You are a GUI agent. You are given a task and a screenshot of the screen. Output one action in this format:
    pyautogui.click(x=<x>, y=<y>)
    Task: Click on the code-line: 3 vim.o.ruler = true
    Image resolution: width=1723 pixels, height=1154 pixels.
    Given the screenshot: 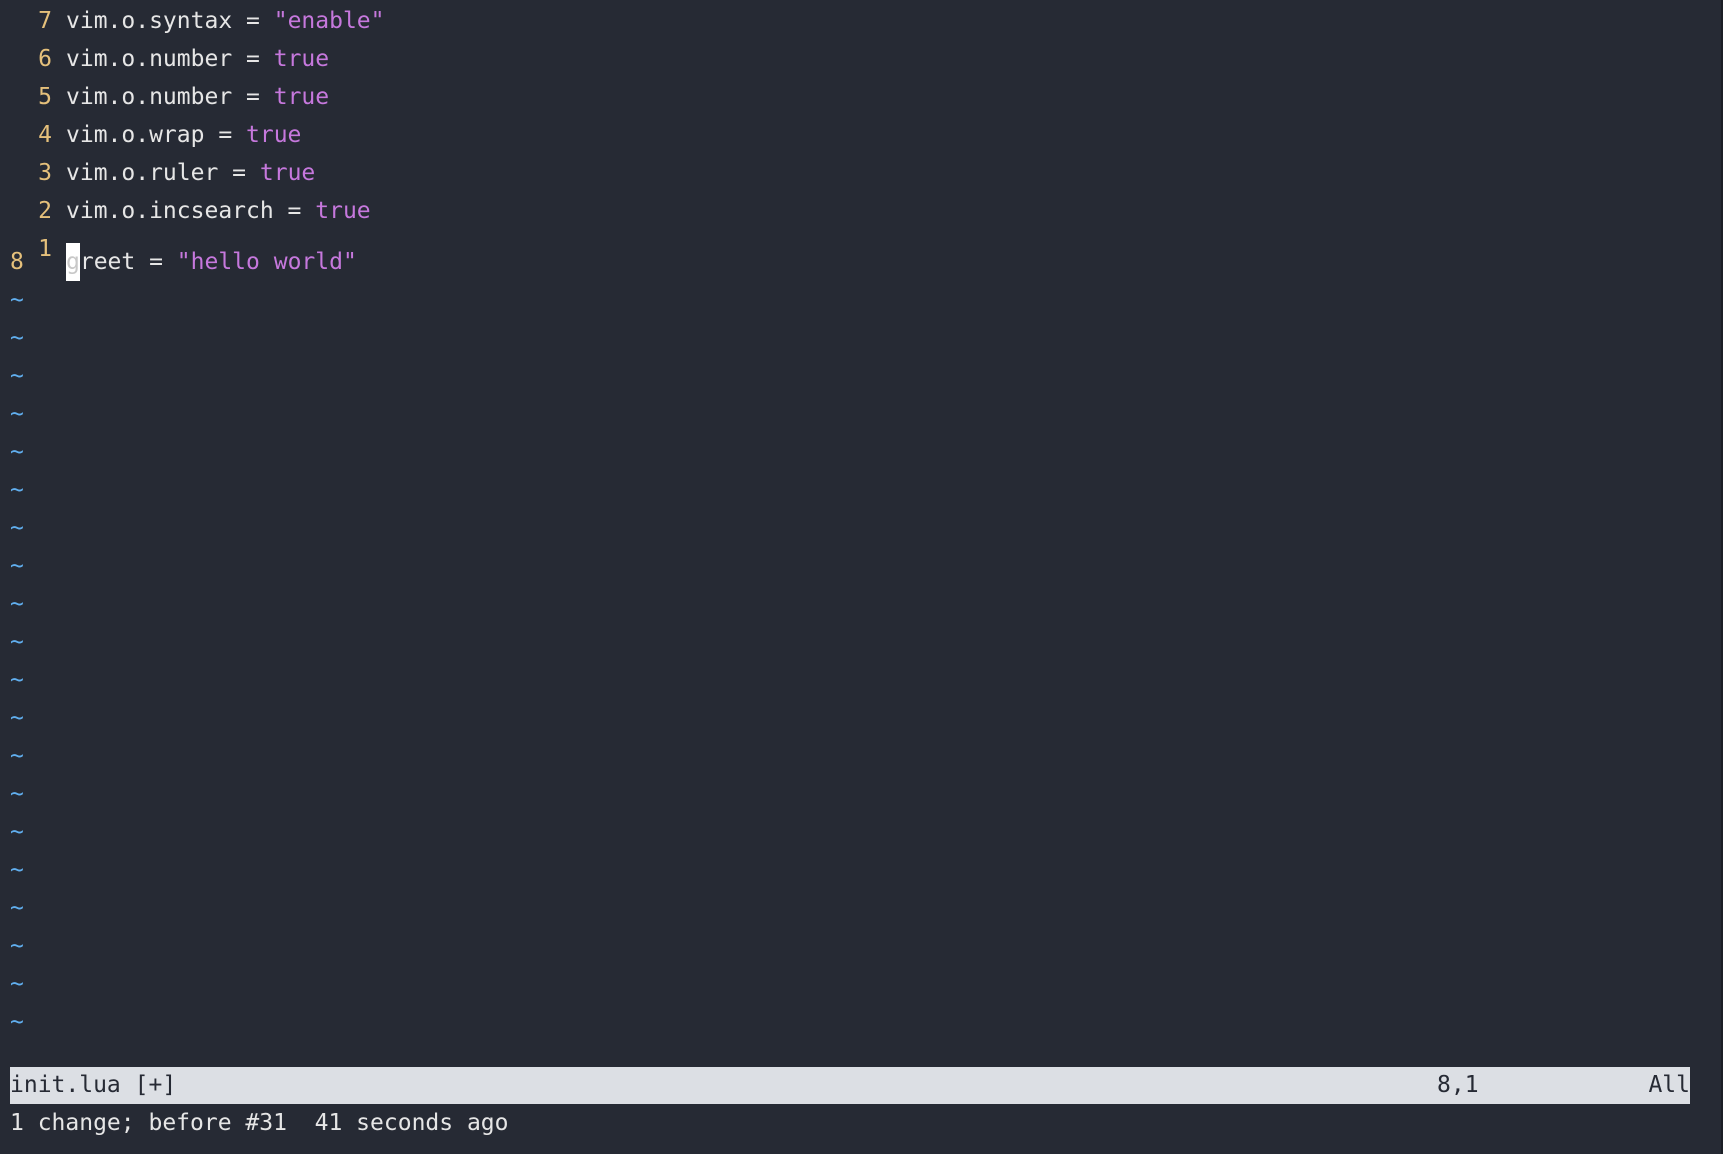 What is the action you would take?
    pyautogui.click(x=861, y=173)
    